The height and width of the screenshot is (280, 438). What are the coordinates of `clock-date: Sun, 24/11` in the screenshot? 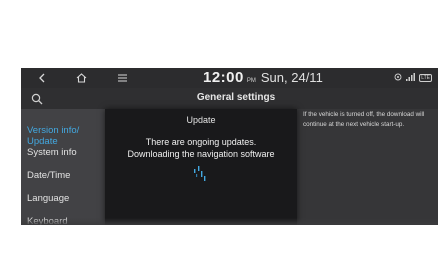 It's located at (291, 77).